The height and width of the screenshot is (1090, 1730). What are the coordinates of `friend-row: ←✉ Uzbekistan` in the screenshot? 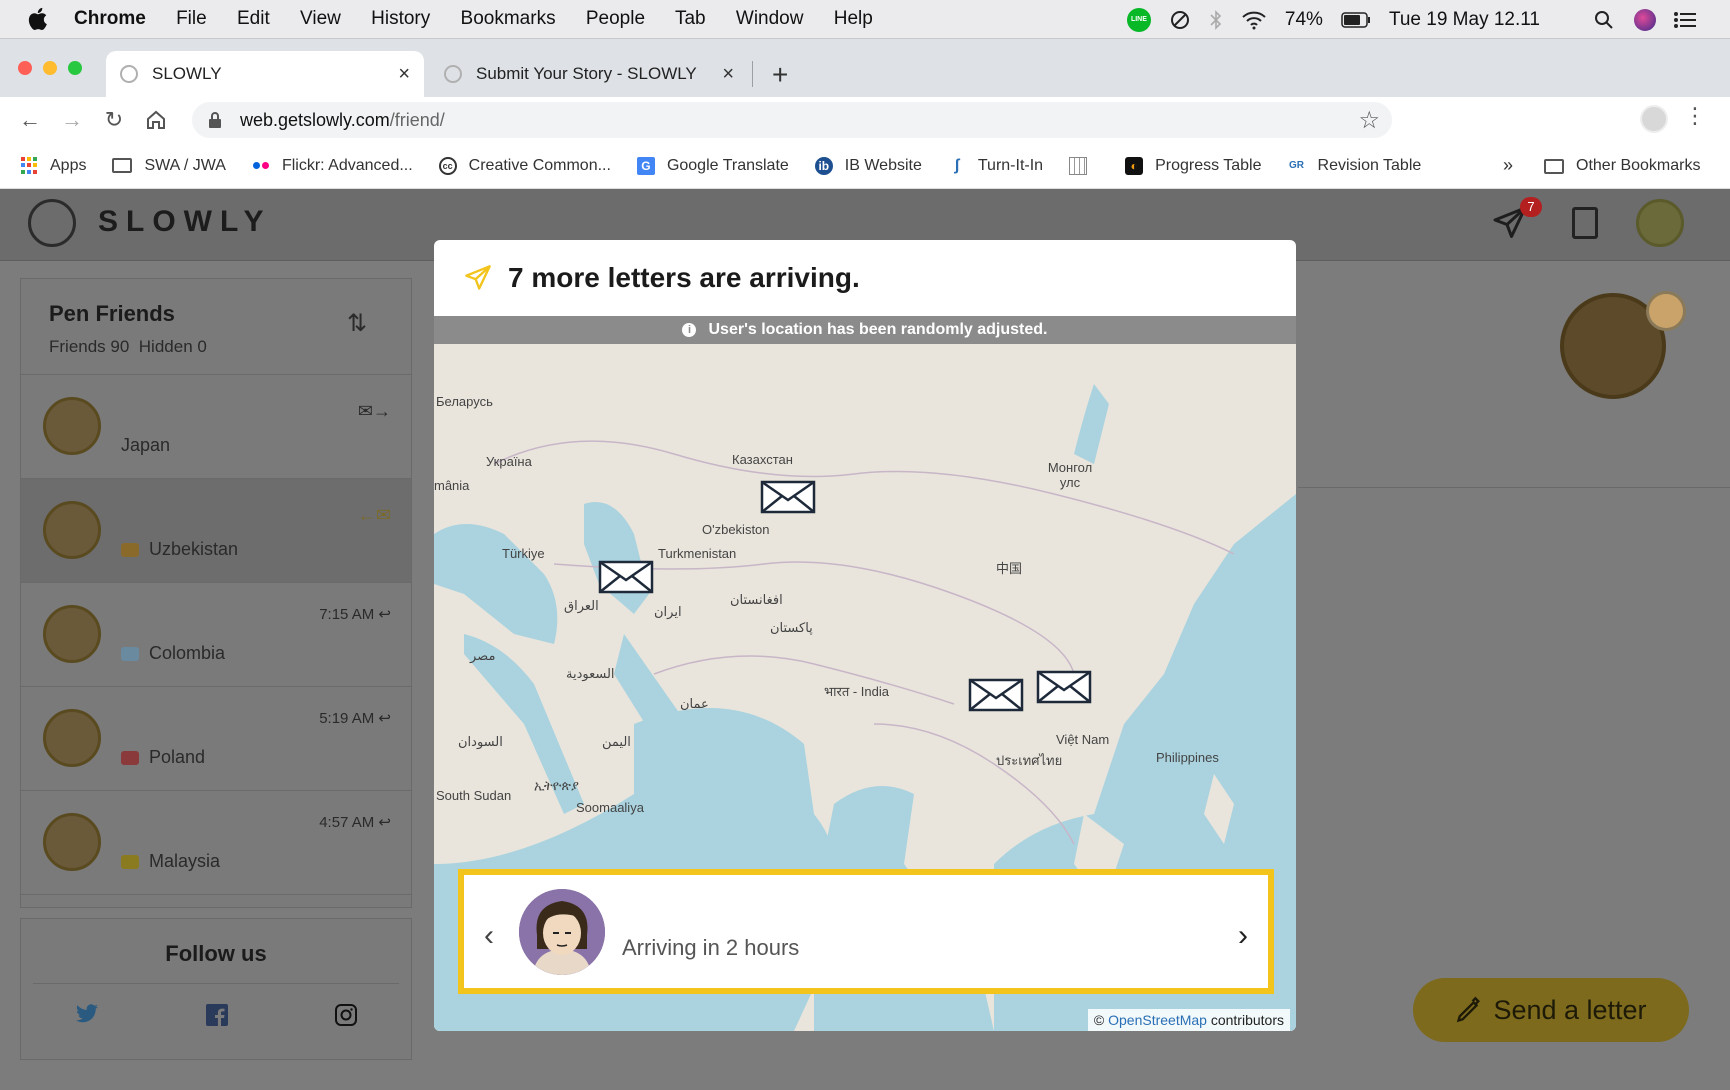 It's located at (216, 531).